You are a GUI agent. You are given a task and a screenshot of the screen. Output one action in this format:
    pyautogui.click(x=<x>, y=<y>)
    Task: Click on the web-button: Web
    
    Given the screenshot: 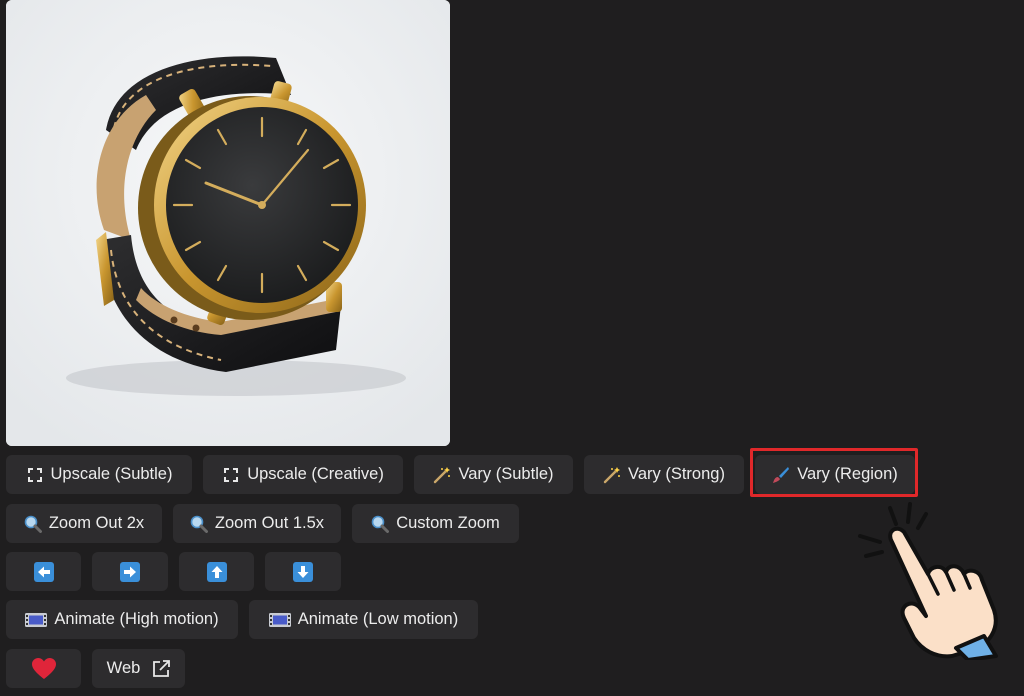 What is the action you would take?
    pyautogui.click(x=138, y=668)
    